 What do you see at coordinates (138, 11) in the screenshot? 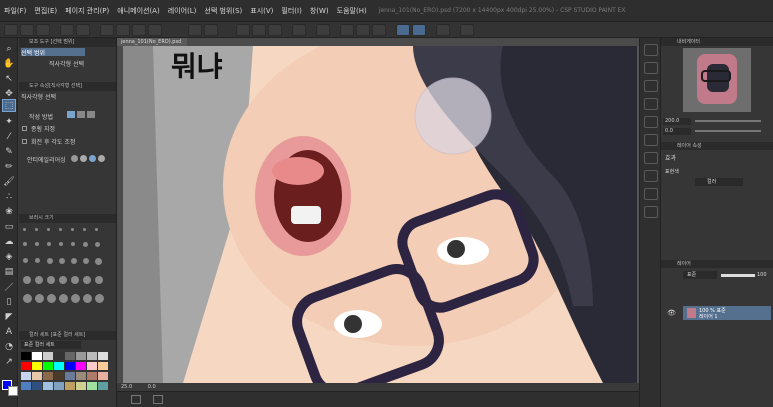
I see `menu-animation: 애니메이션(A)` at bounding box center [138, 11].